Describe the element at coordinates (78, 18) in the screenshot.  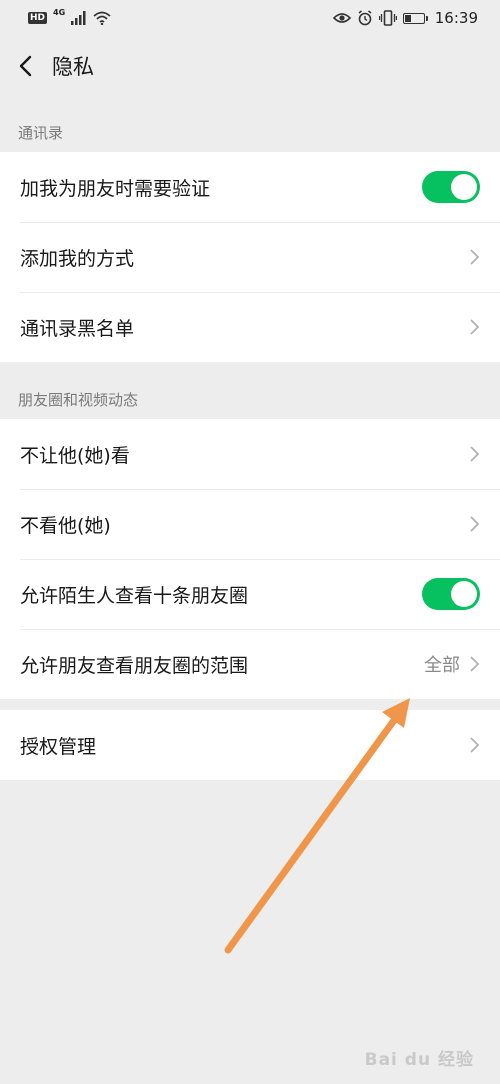
I see `signal-icon` at that location.